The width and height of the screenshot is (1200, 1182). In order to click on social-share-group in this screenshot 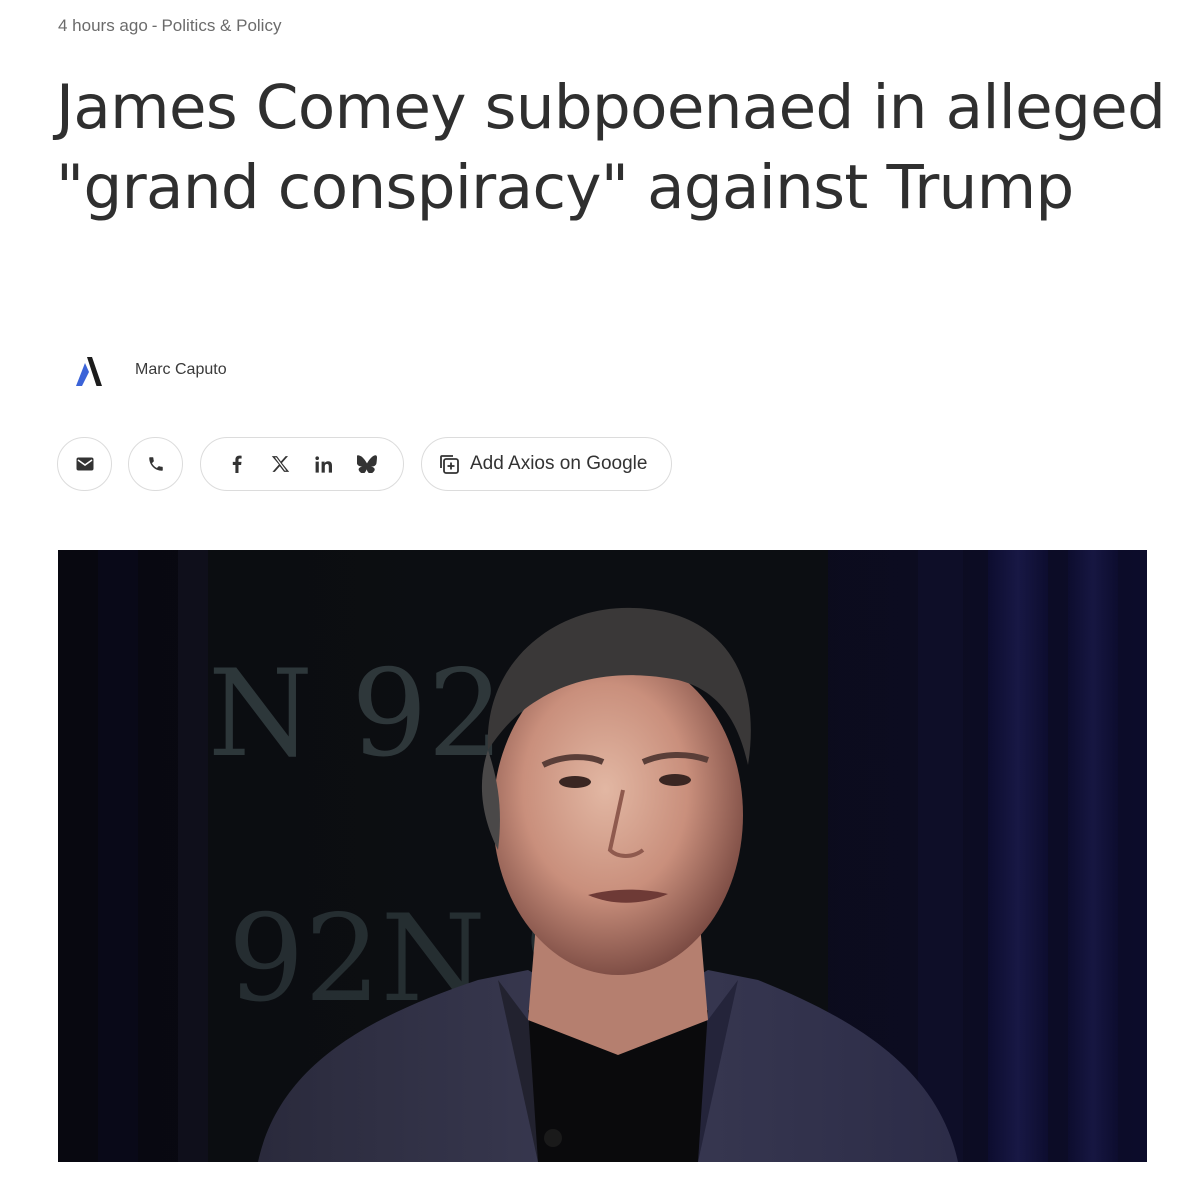, I will do `click(302, 464)`.